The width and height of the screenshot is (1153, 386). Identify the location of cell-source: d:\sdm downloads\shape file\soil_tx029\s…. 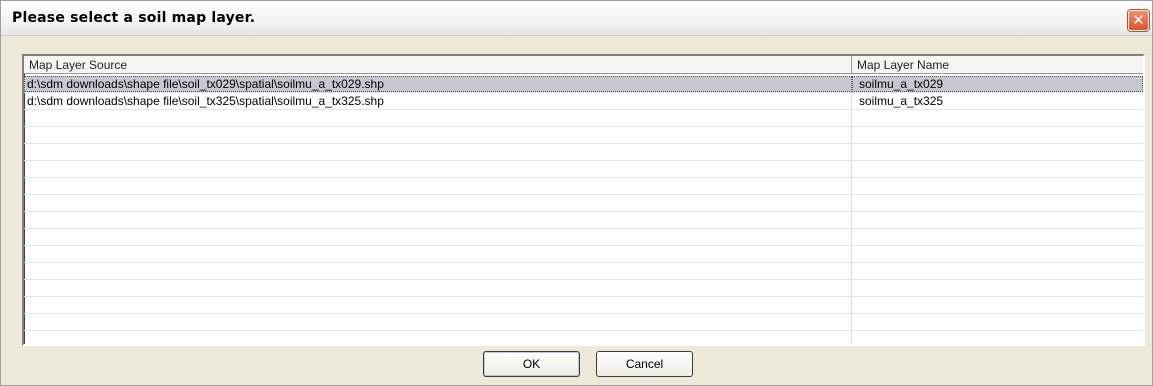
(438, 84).